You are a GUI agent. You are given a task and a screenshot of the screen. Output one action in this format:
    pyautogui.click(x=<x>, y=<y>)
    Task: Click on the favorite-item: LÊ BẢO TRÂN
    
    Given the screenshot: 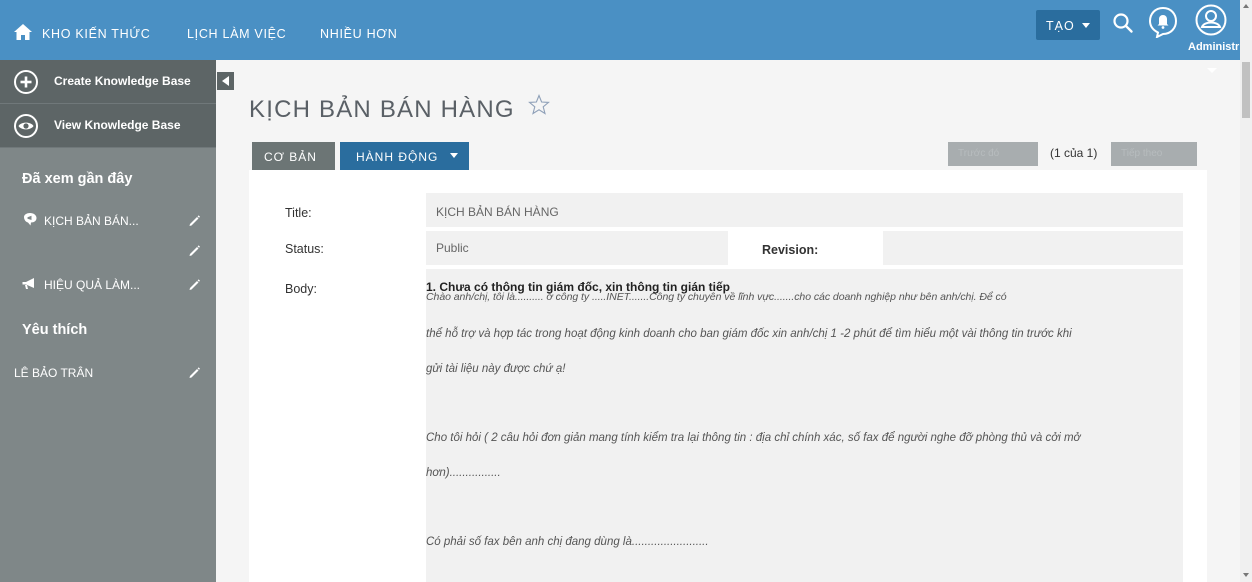 What is the action you would take?
    pyautogui.click(x=107, y=373)
    